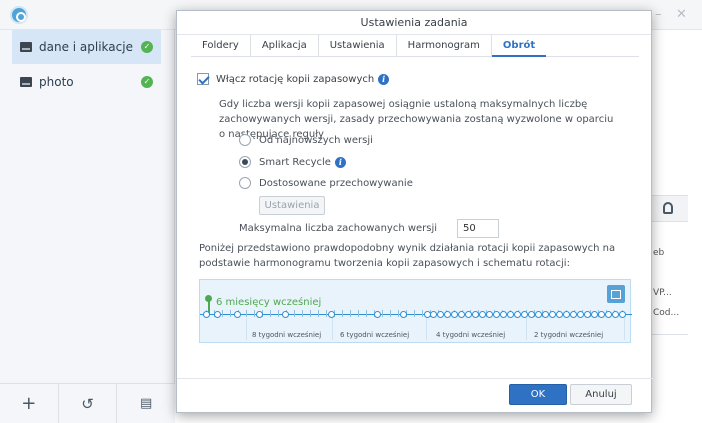 The width and height of the screenshot is (702, 423). What do you see at coordinates (293, 79) in the screenshot?
I see `enable-rotation-row: Włącz rotację kopii zapasowych i` at bounding box center [293, 79].